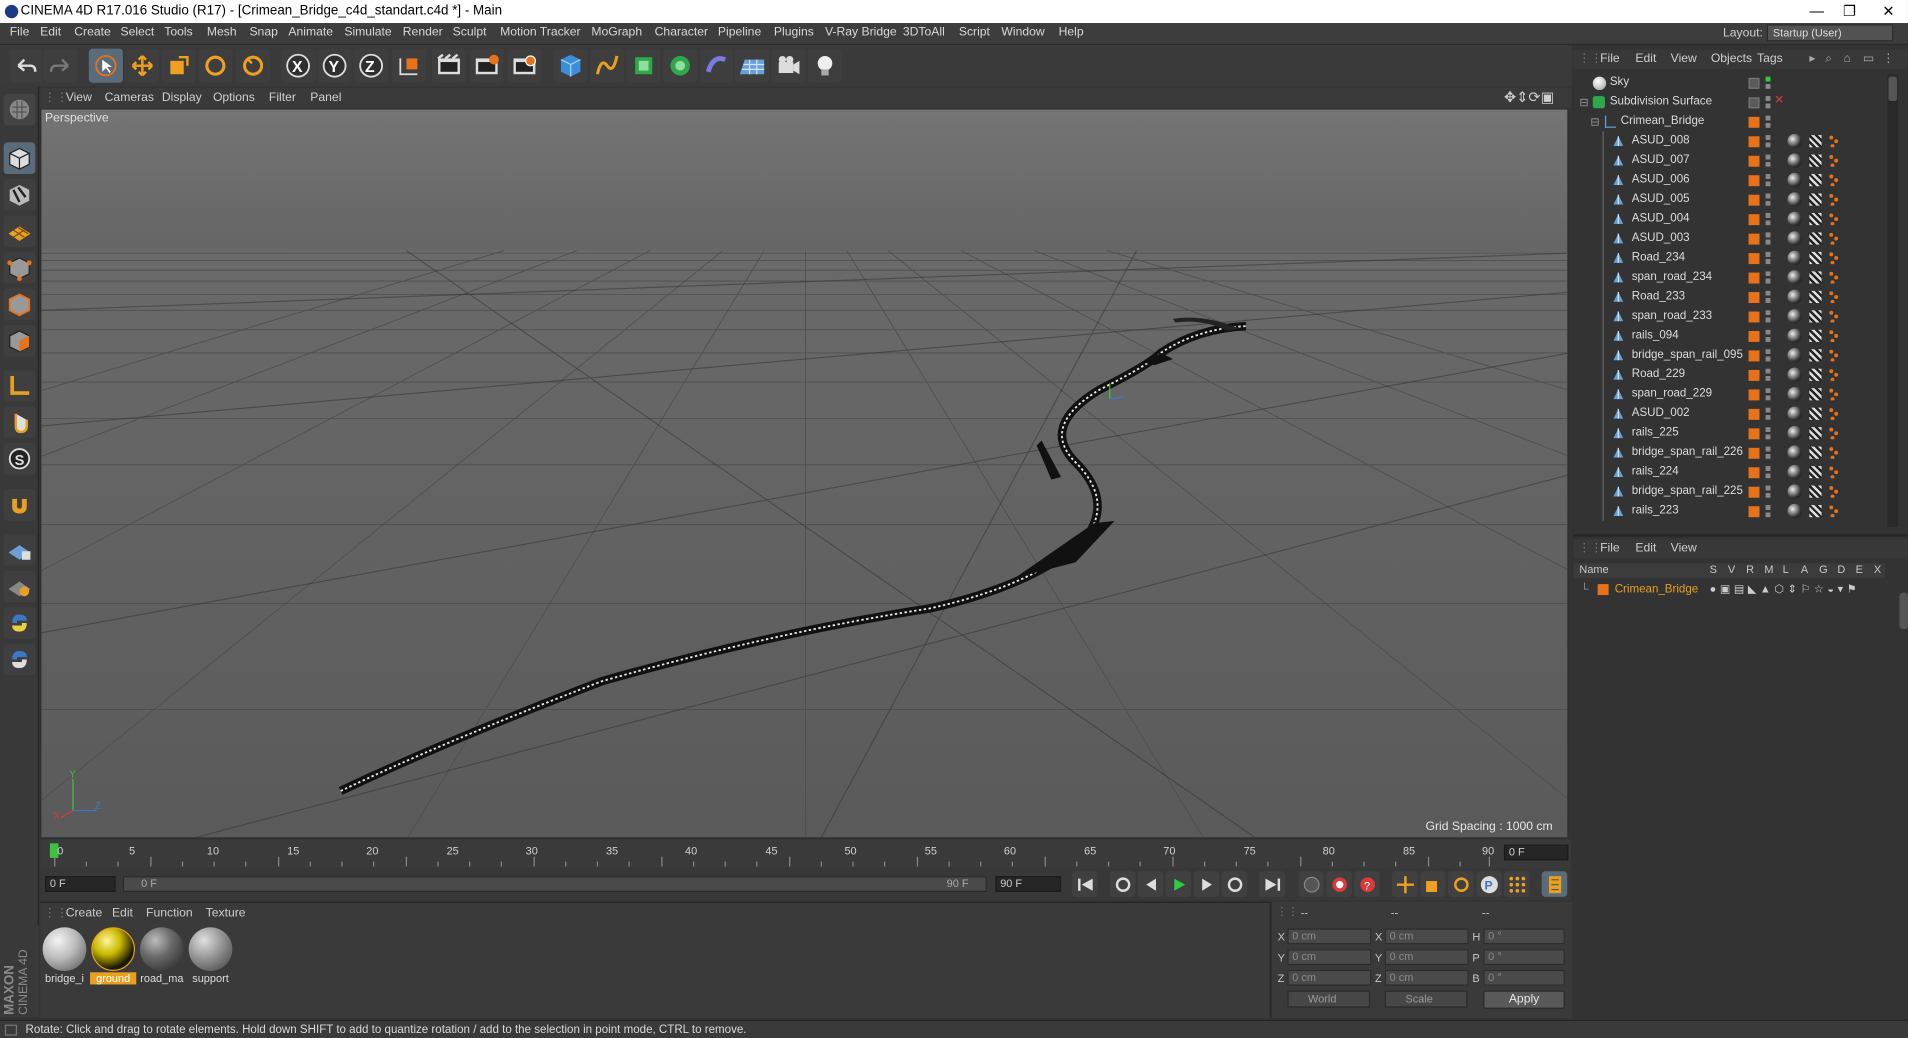 This screenshot has width=1908, height=1038. I want to click on object-row-crimean-bridge: ⊟ Crimean_Bridge, so click(1729, 121).